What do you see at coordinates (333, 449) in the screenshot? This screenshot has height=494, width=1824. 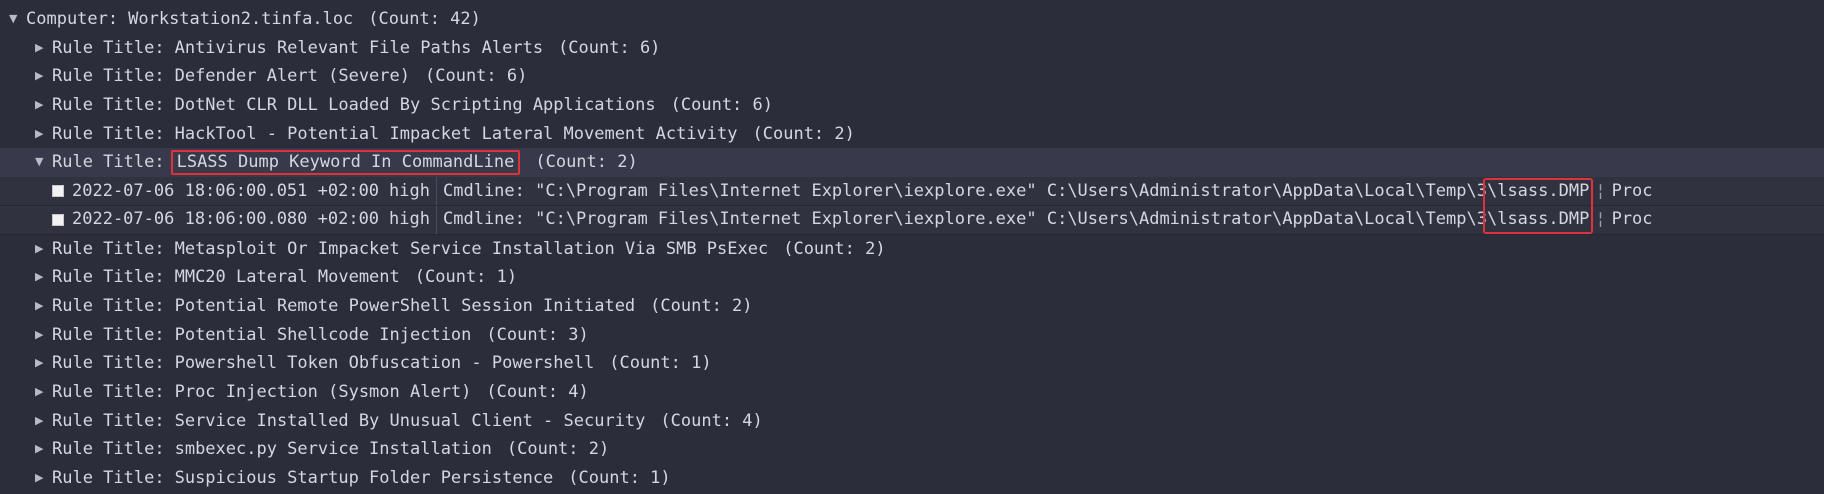 I see `rule-title: smbexec.py Service Installation` at bounding box center [333, 449].